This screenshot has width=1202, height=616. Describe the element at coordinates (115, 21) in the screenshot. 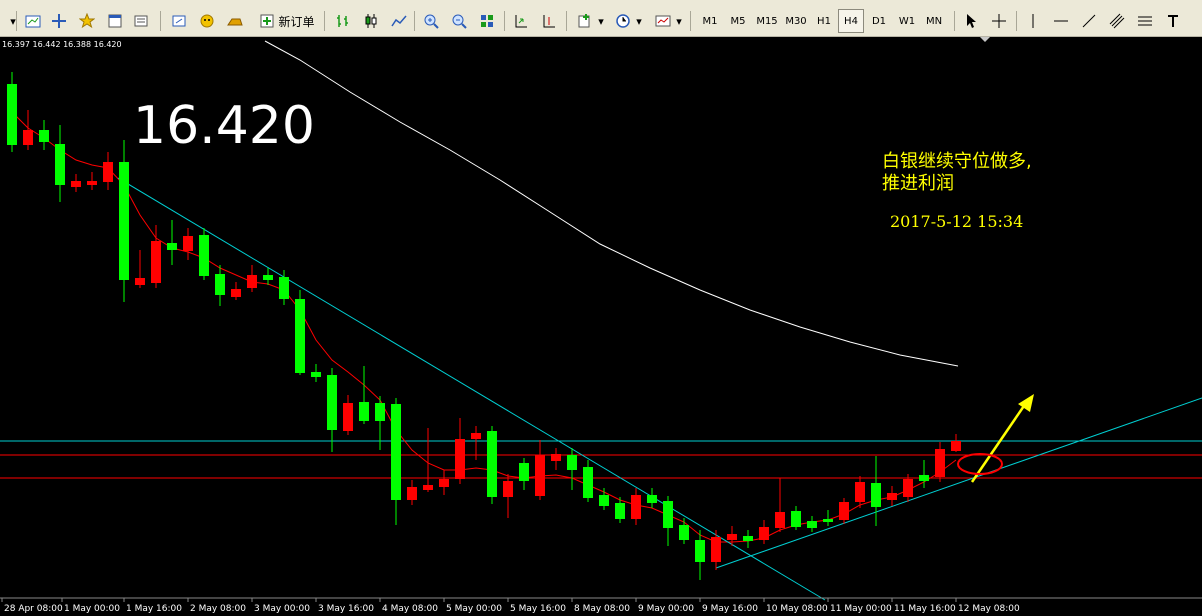

I see `navigator-icon` at that location.